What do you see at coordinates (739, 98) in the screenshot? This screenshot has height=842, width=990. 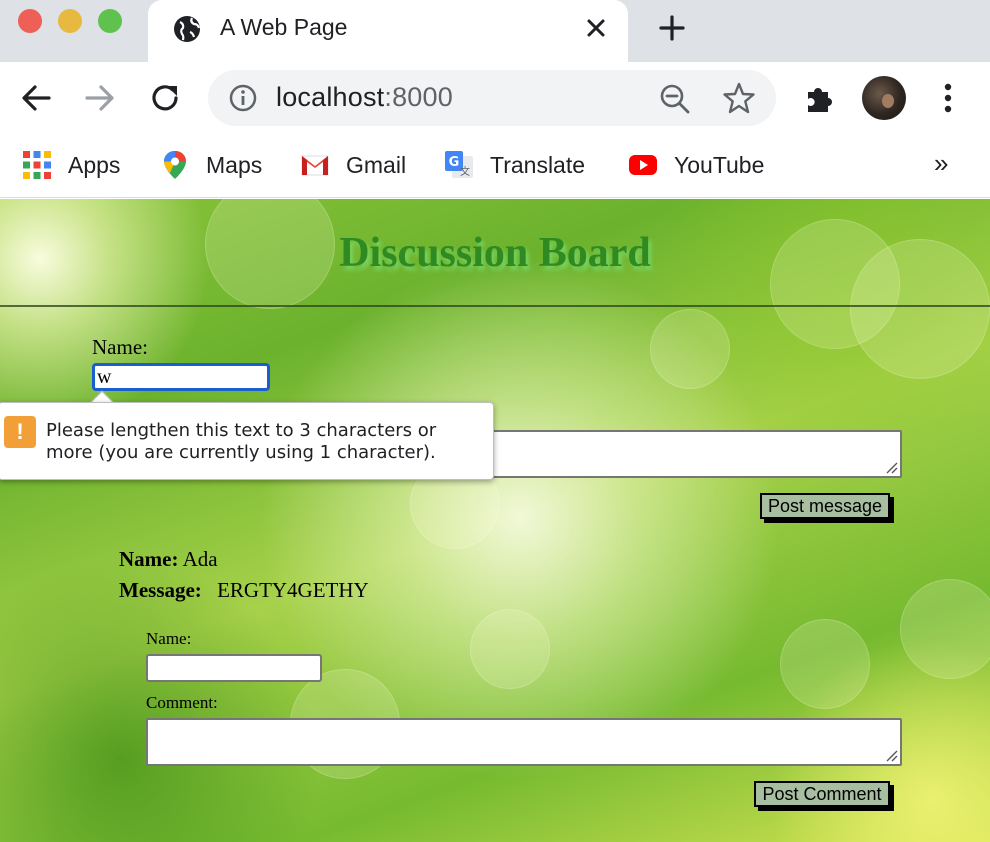 I see `bookmark-star-icon` at bounding box center [739, 98].